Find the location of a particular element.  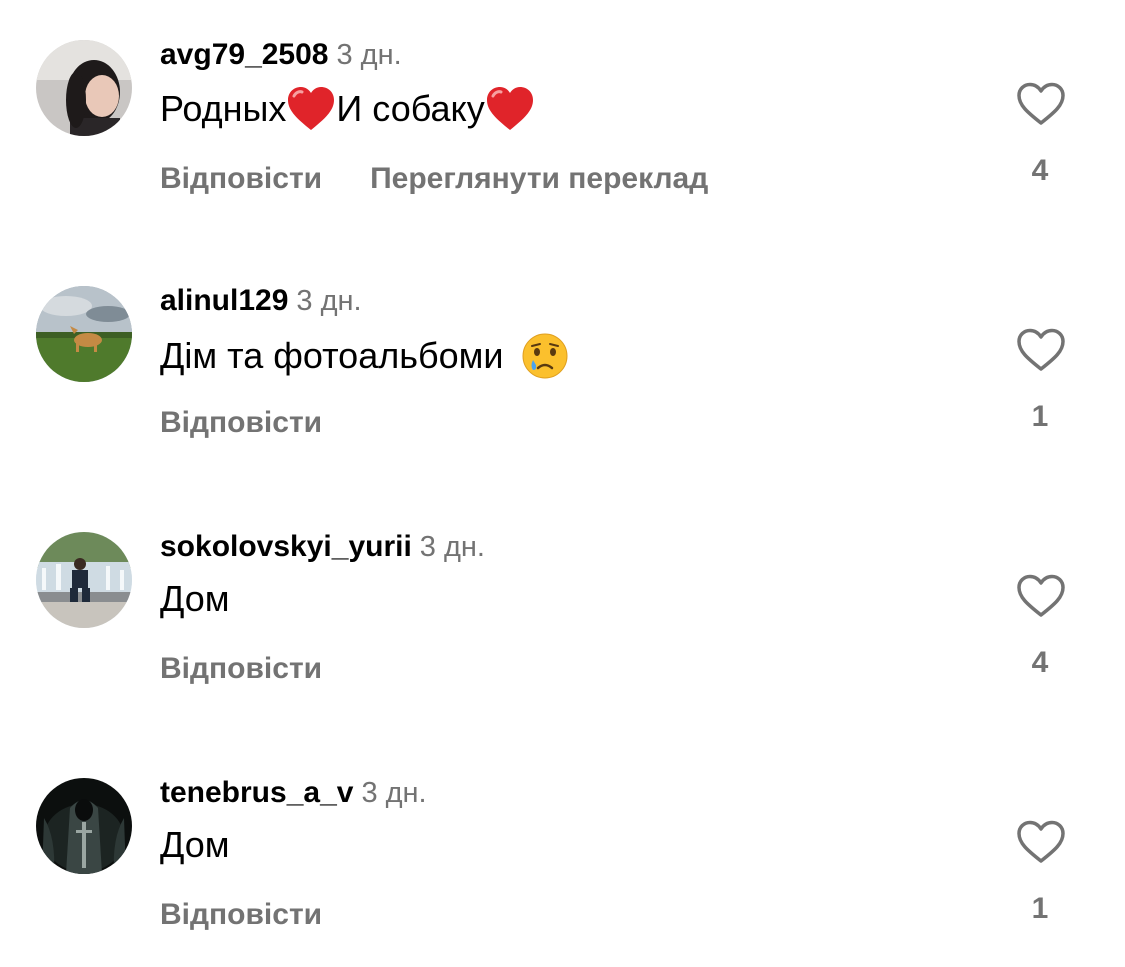

comment-text: Дім та фотоальбоми is located at coordinates (364, 356).